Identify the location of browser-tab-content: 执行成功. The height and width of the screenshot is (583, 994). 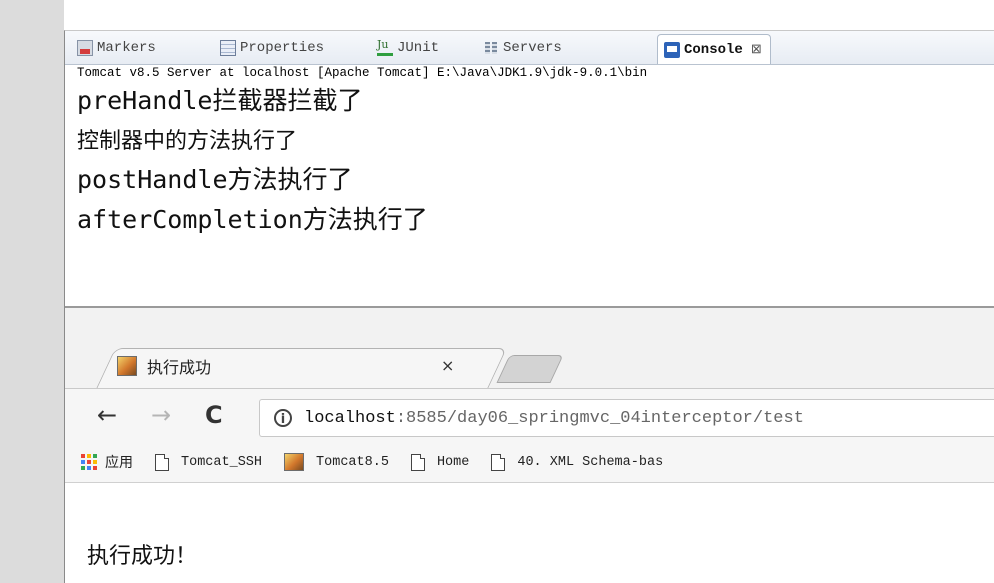
(164, 366).